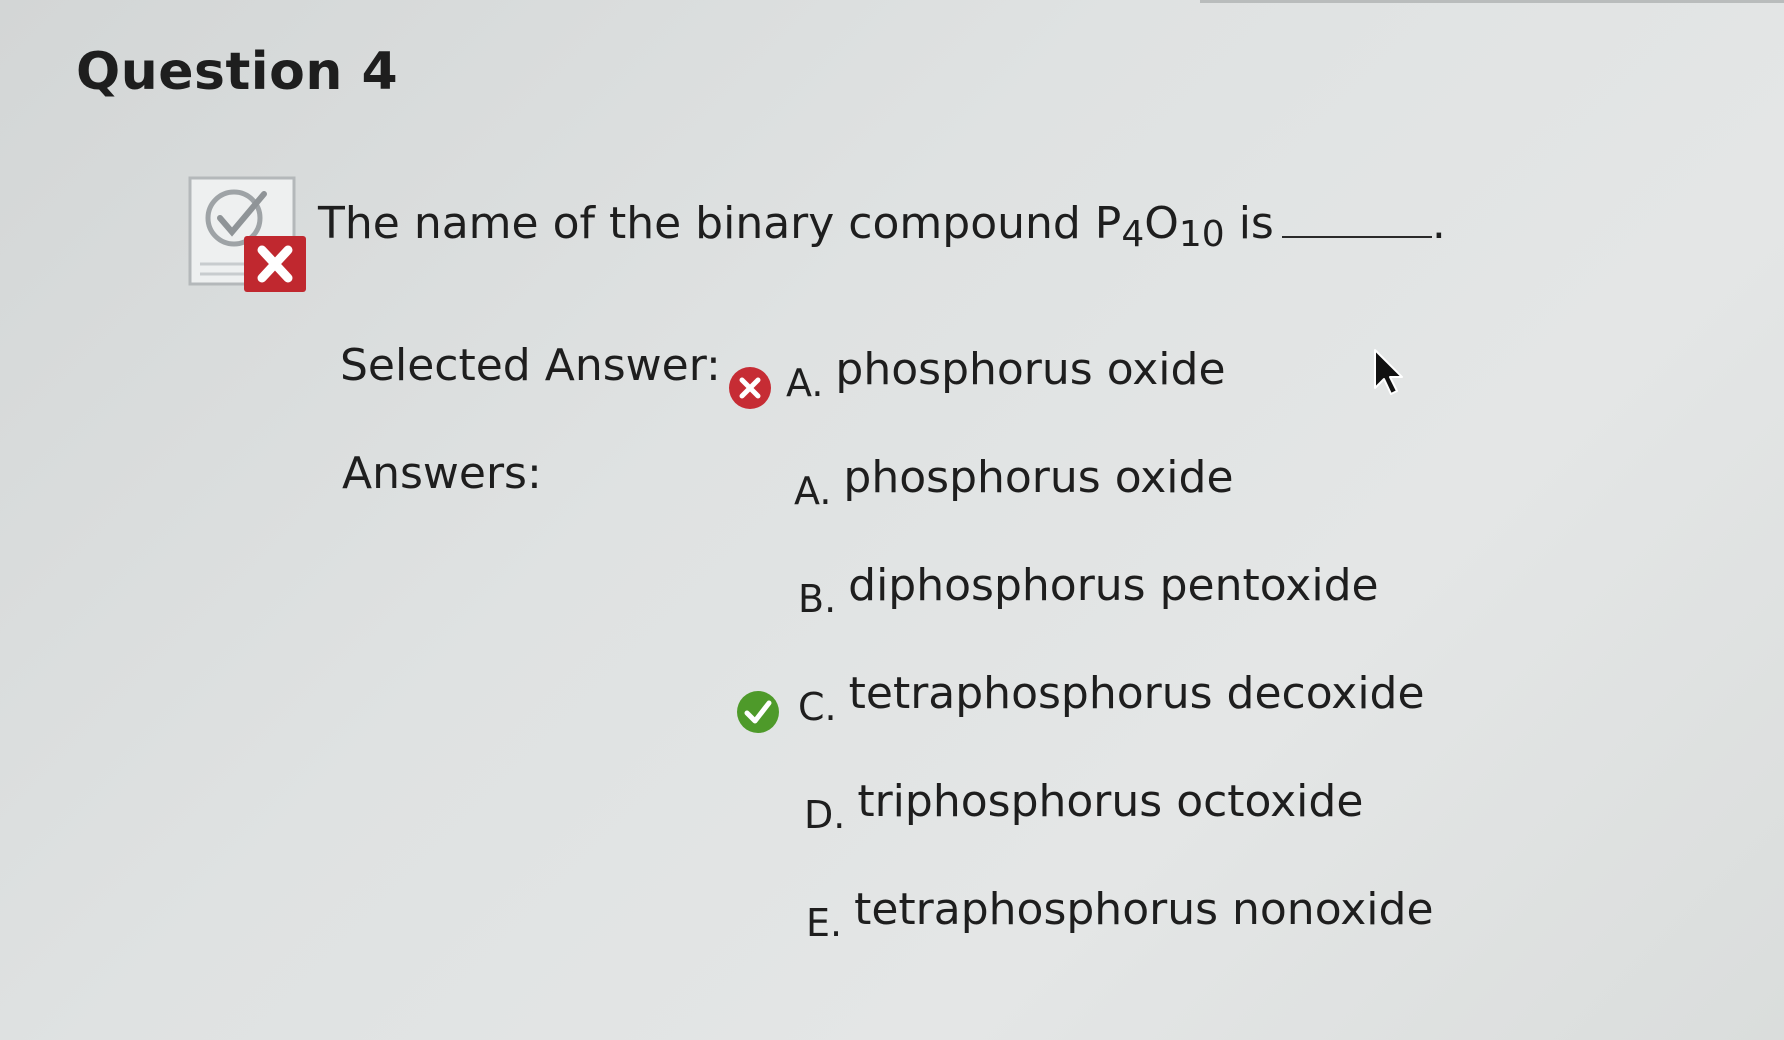  I want to click on answer-text: phosphorus oxide, so click(1038, 477).